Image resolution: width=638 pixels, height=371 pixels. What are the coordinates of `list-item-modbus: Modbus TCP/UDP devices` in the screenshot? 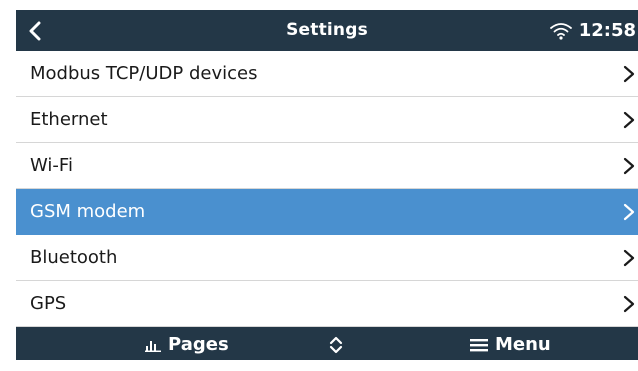 It's located at (327, 74).